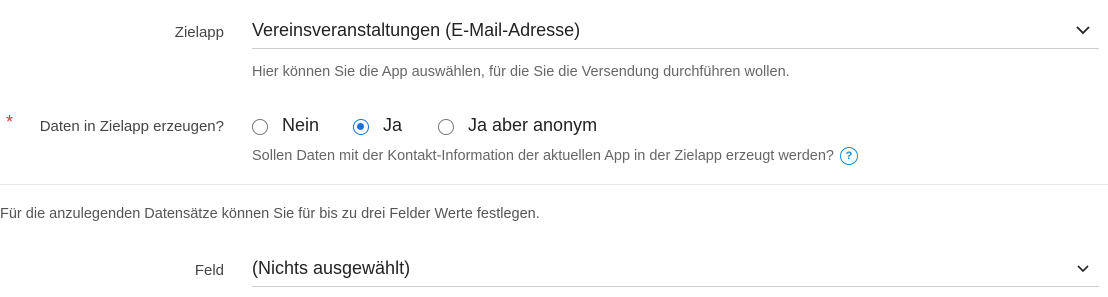 The image size is (1108, 297). I want to click on create-data-label: Daten in Zielapp erzeugen?, so click(131, 126).